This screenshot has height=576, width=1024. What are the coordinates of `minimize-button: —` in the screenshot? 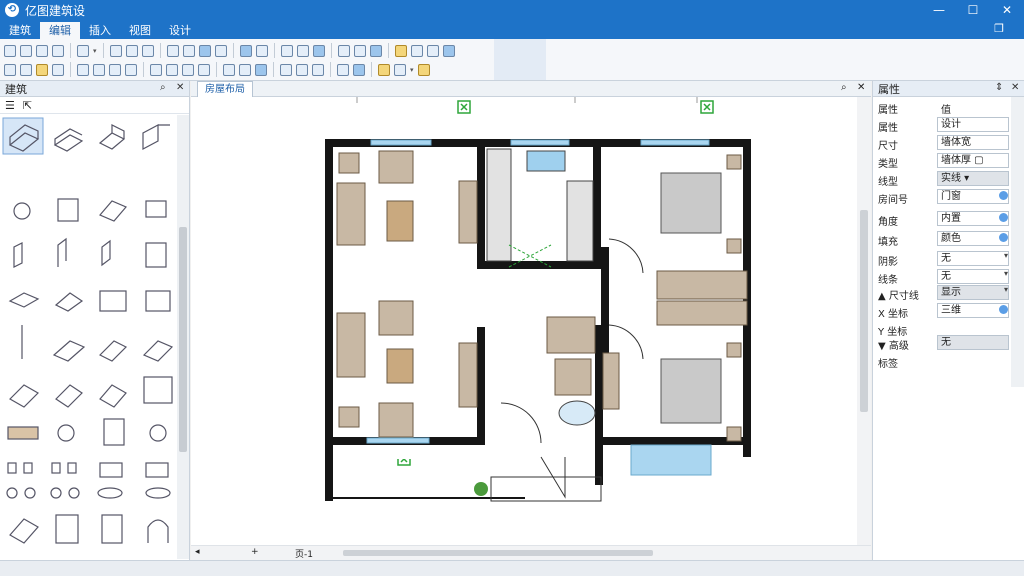 It's located at (939, 10).